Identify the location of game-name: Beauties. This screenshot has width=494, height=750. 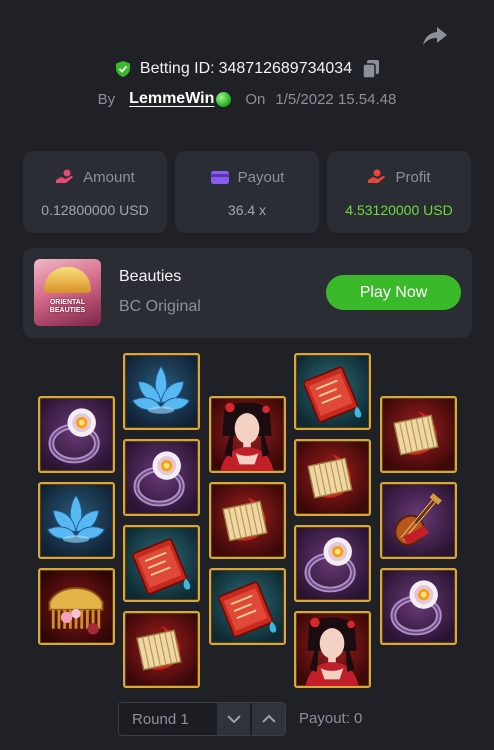
(150, 276).